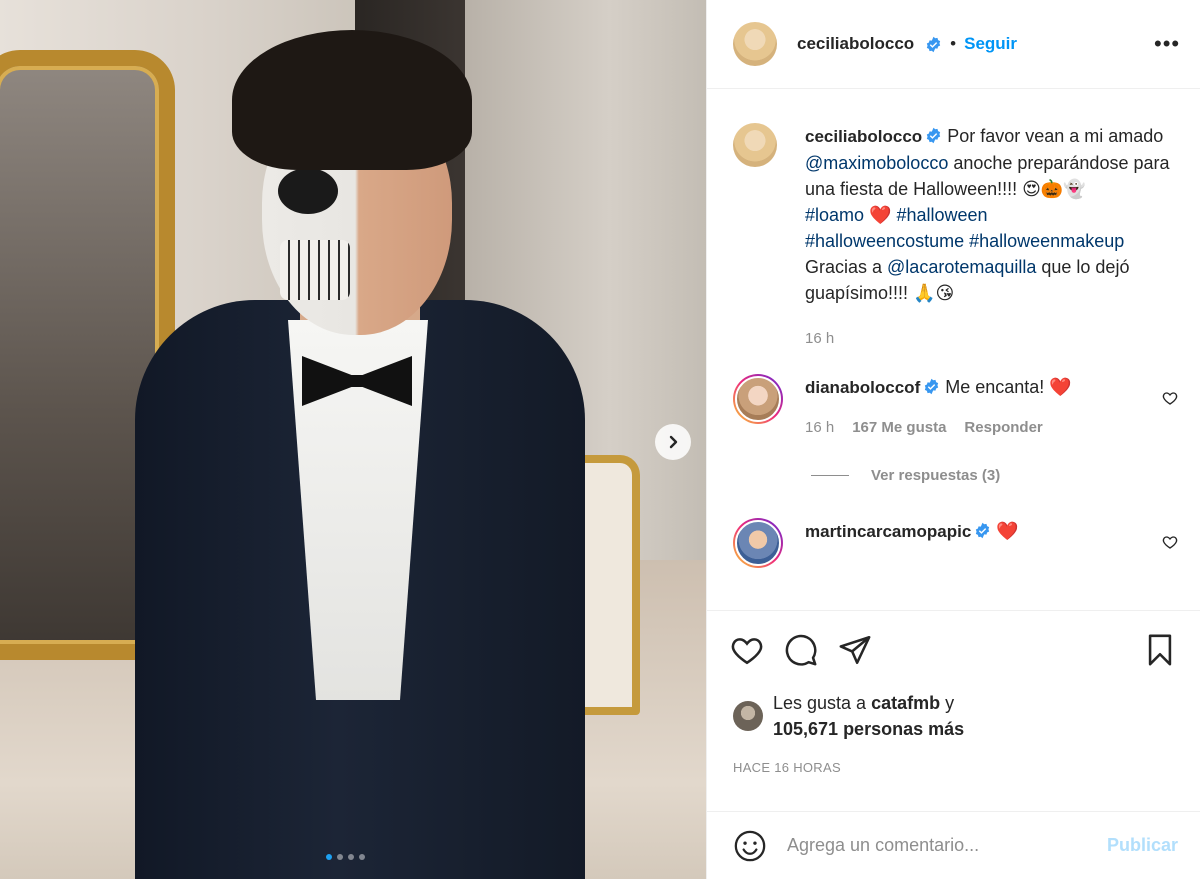 The height and width of the screenshot is (879, 1200). Describe the element at coordinates (941, 215) in the screenshot. I see `hashtag-link: #halloween` at that location.